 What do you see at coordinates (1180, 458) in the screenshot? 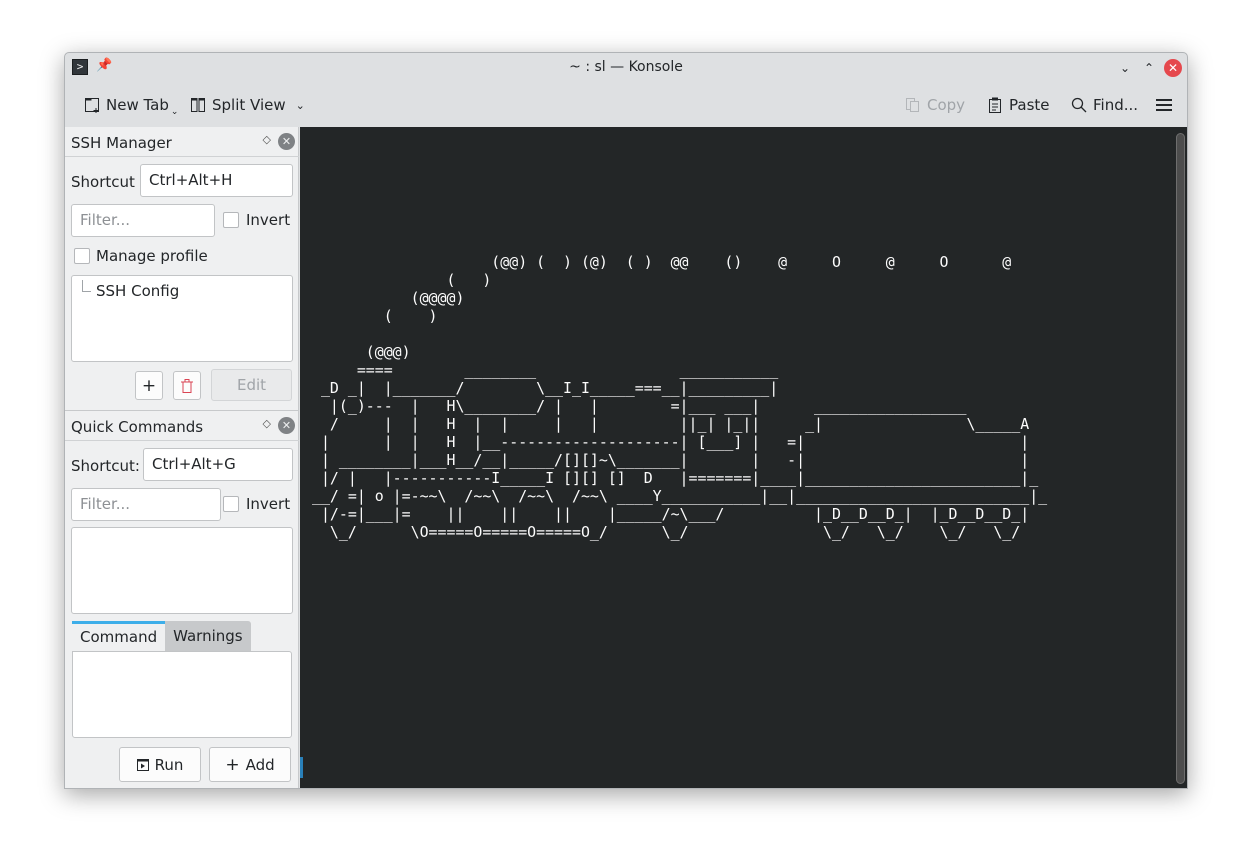
I see `terminal-scrollbar` at bounding box center [1180, 458].